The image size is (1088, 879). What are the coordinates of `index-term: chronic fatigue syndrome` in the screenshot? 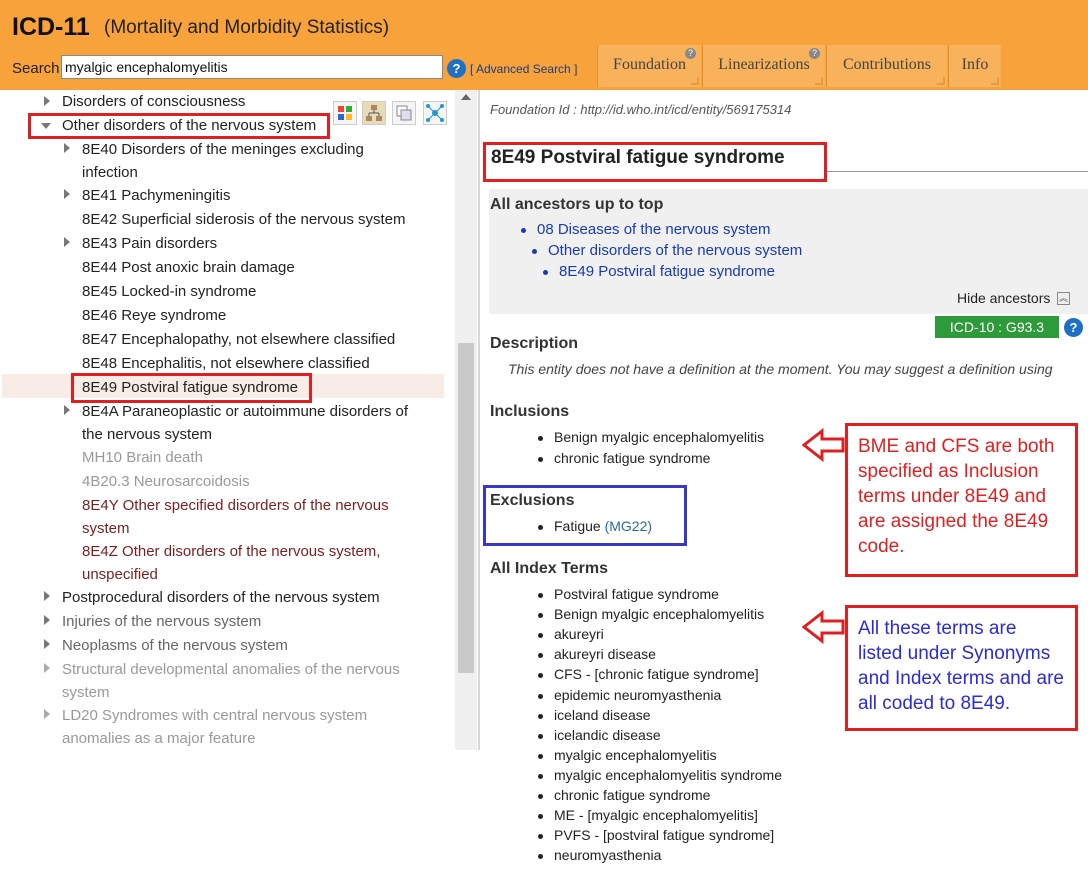 It's located at (632, 795).